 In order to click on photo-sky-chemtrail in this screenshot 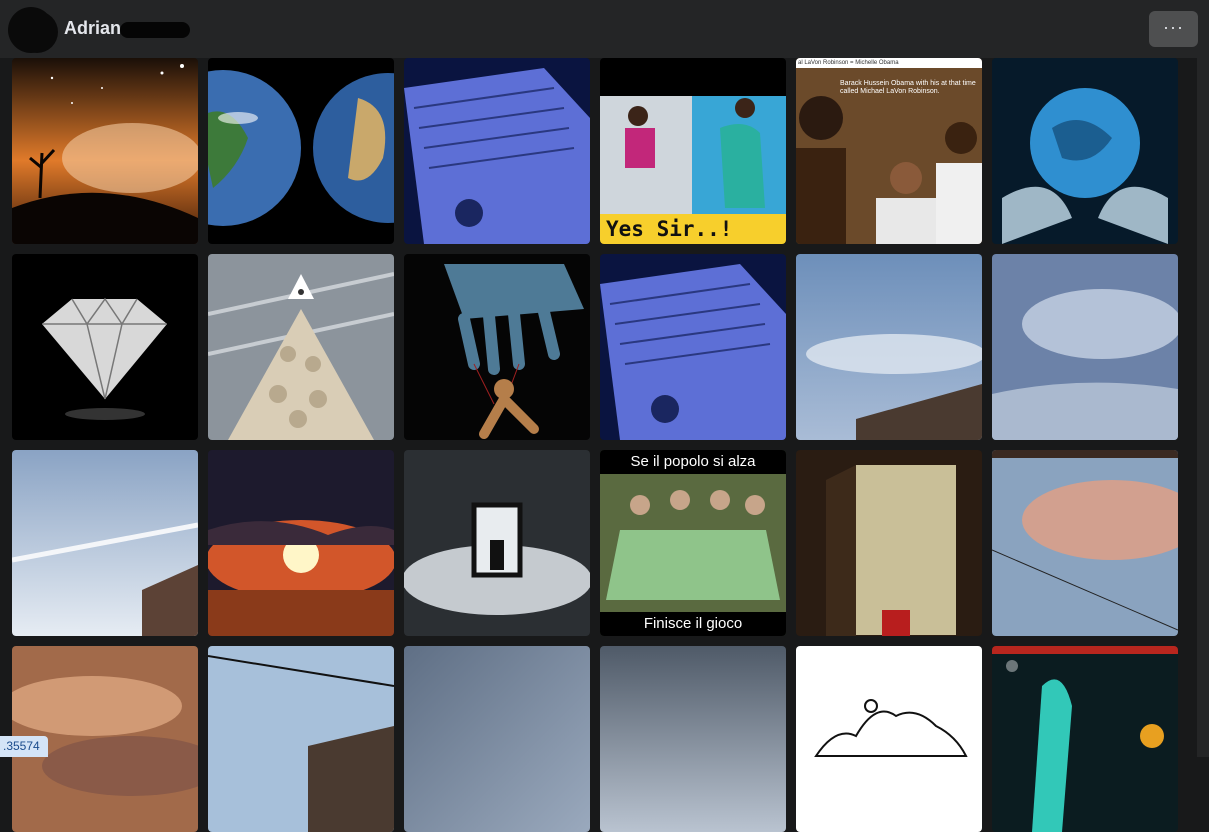, I will do `click(105, 543)`.